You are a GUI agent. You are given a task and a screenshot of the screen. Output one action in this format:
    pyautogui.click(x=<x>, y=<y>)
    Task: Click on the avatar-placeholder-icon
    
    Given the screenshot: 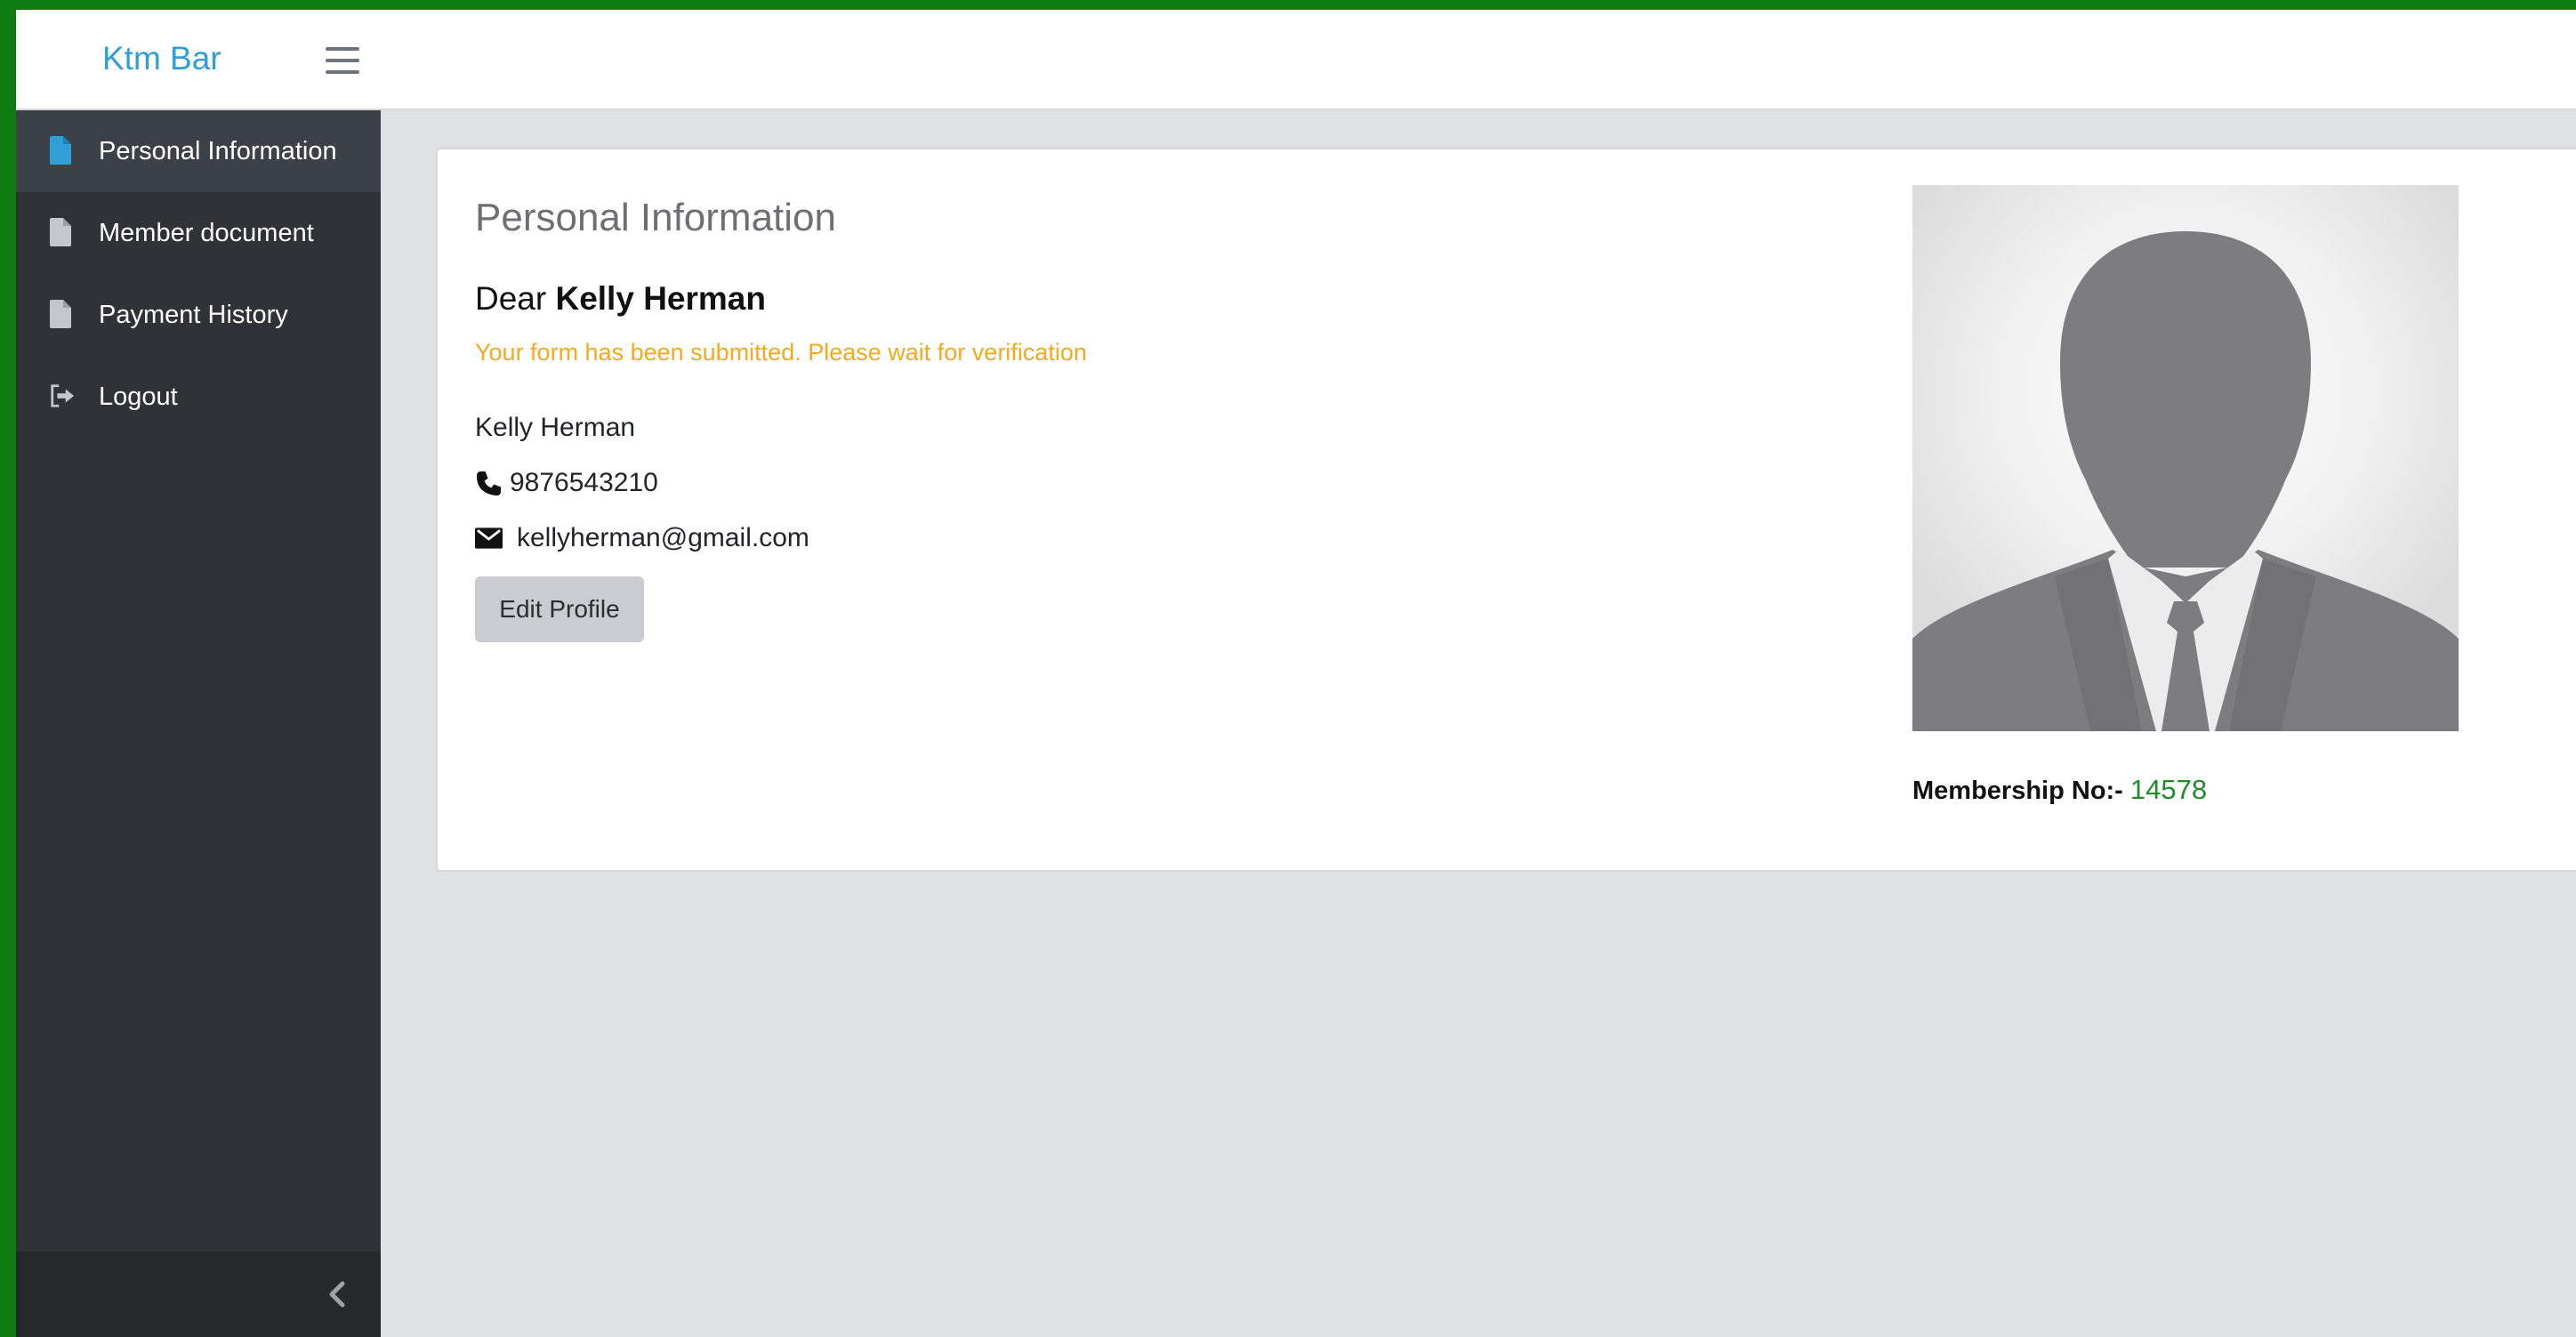 What is the action you would take?
    pyautogui.click(x=2185, y=458)
    